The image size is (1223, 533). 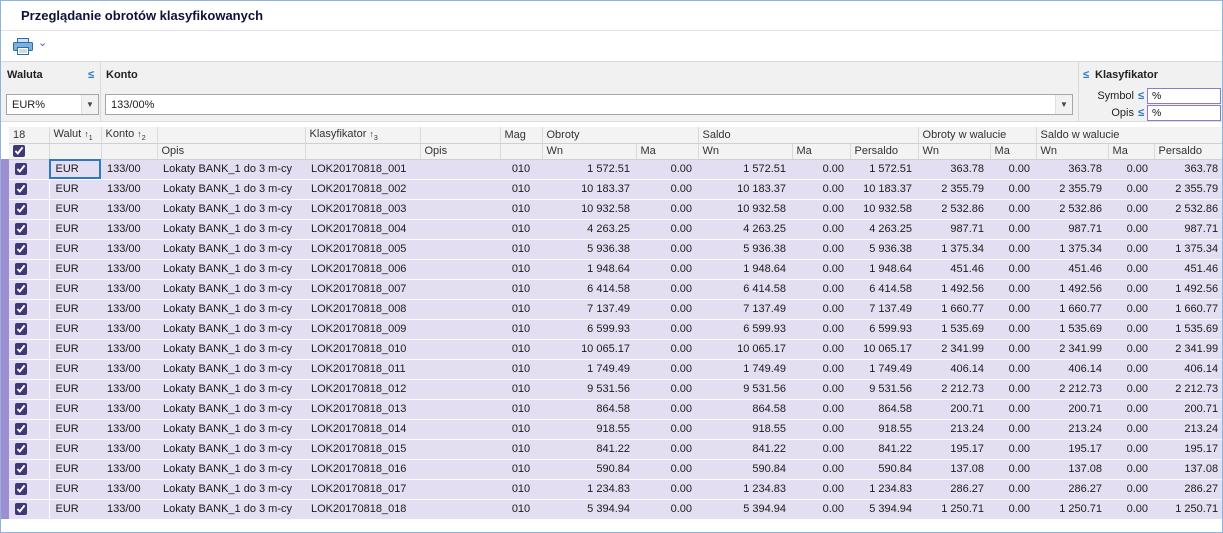 What do you see at coordinates (1072, 269) in the screenshot?
I see `cell-saldo-wal-wn: 451.46` at bounding box center [1072, 269].